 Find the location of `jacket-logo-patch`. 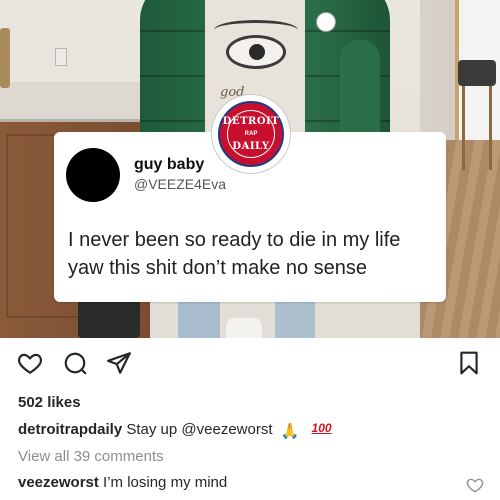

jacket-logo-patch is located at coordinates (326, 22).